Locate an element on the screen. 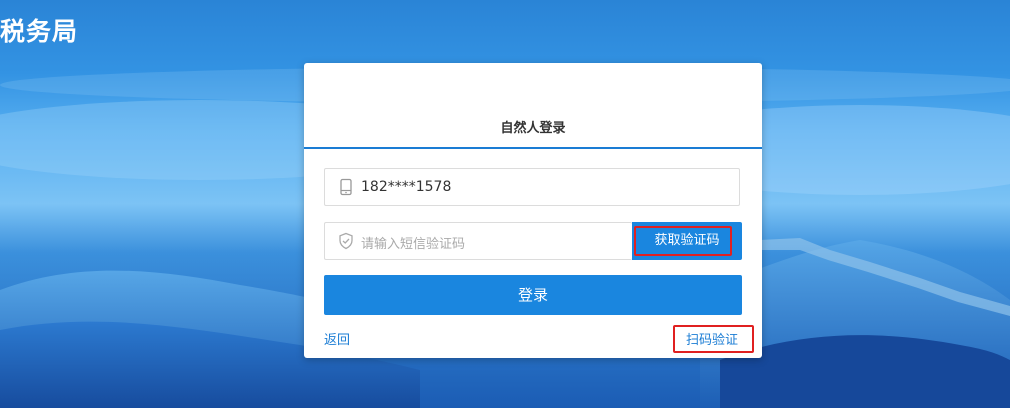 This screenshot has width=1010, height=408. card-header: 自然人登录 is located at coordinates (533, 106).